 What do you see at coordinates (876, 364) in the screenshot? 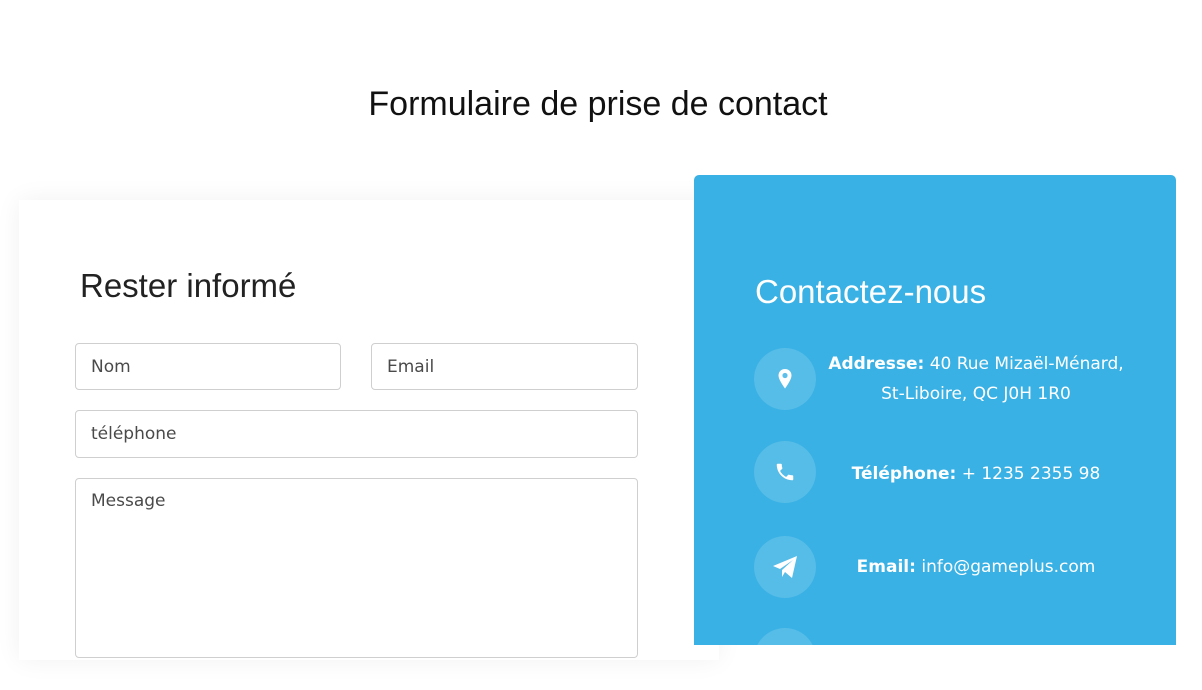
I see `address-label: Addresse:` at bounding box center [876, 364].